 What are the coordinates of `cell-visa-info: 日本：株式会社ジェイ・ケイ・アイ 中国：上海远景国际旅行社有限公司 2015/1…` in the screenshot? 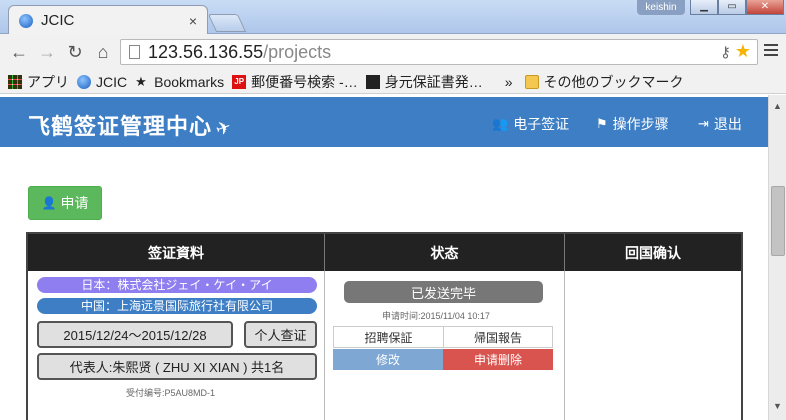 It's located at (176, 345).